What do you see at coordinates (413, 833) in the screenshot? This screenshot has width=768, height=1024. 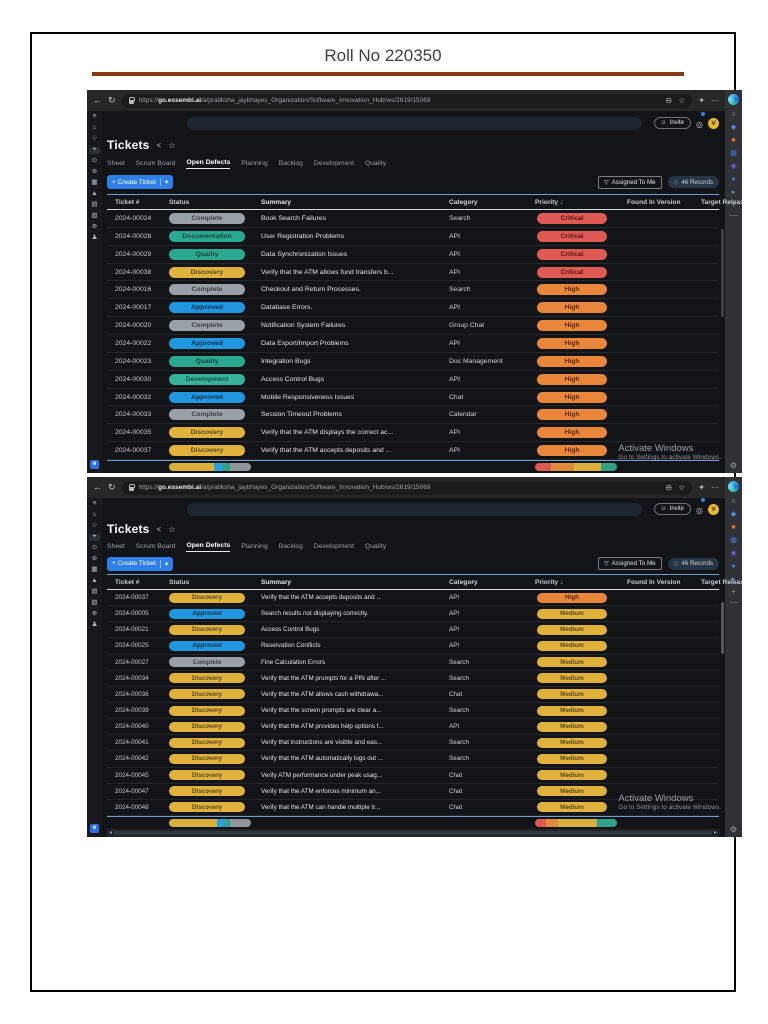 I see `horizontal-scrollbar: ◂ ▸` at bounding box center [413, 833].